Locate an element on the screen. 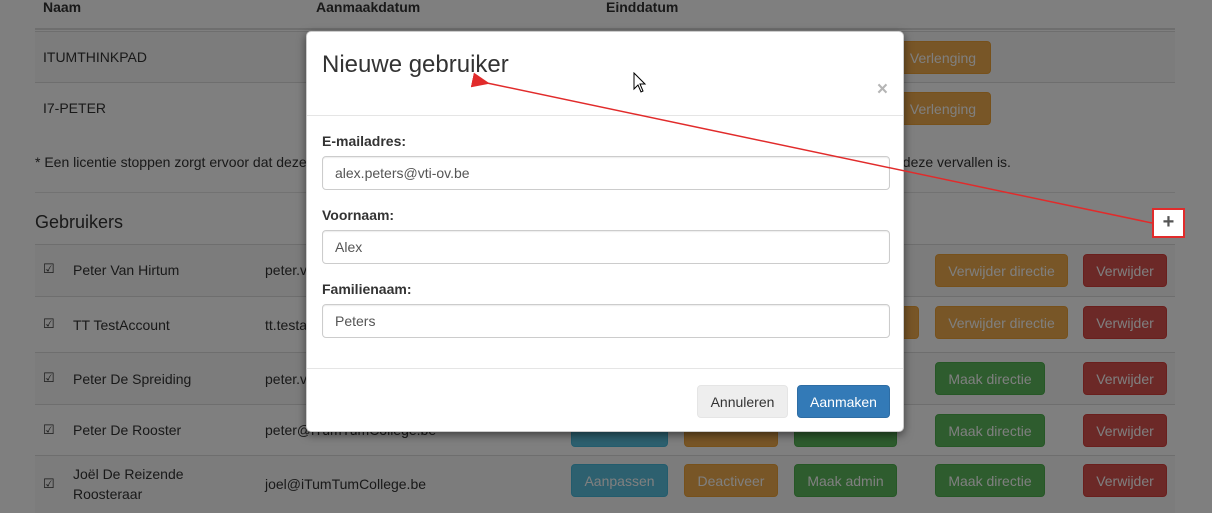  mouse-cursor-icon is located at coordinates (640, 82).